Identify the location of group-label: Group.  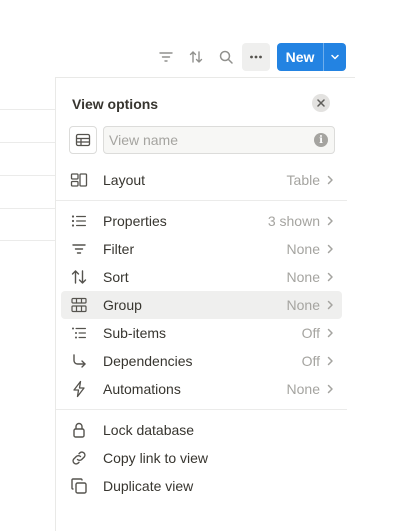
(122, 305).